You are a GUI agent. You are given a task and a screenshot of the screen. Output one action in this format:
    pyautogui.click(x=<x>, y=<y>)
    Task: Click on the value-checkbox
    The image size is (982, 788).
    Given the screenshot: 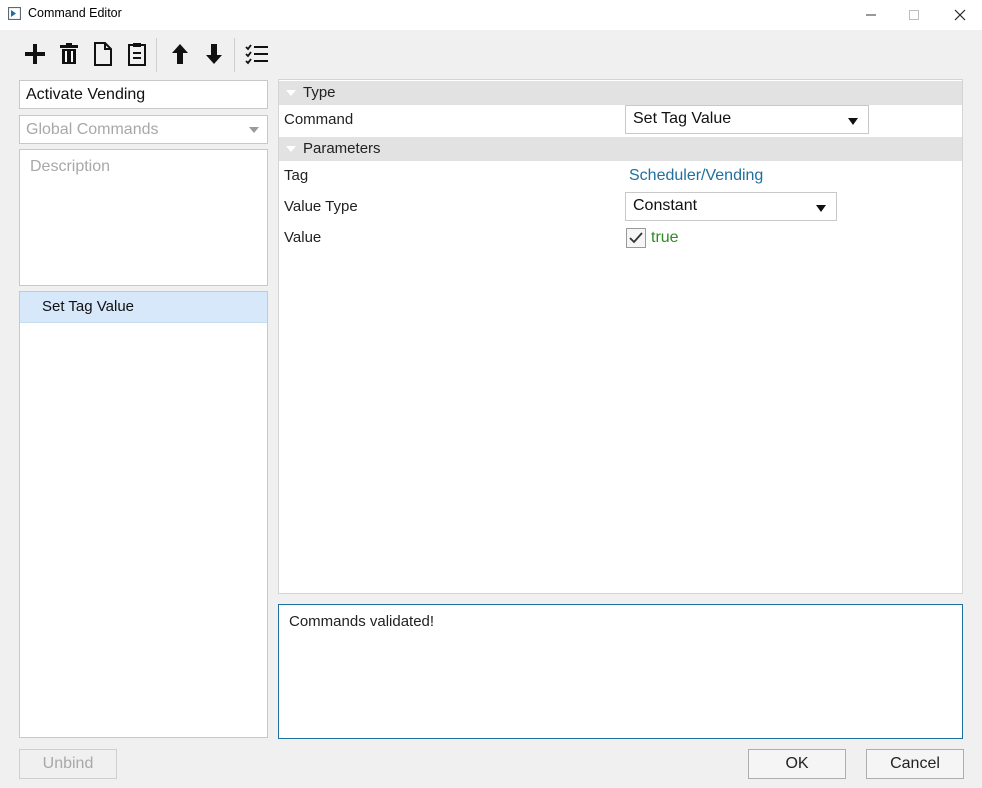 What is the action you would take?
    pyautogui.click(x=636, y=238)
    